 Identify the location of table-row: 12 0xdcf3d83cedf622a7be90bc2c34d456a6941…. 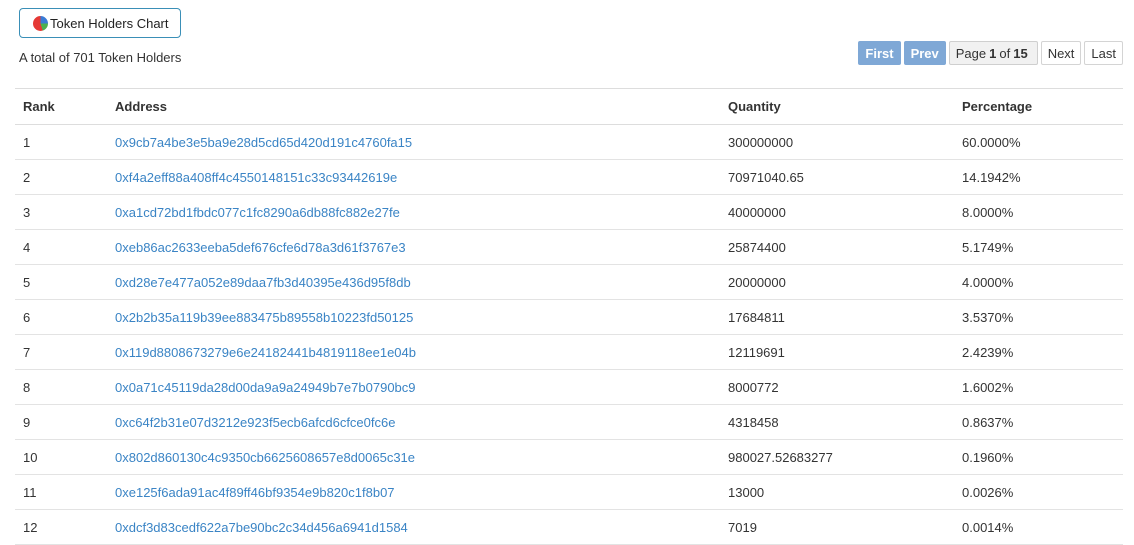
(569, 527).